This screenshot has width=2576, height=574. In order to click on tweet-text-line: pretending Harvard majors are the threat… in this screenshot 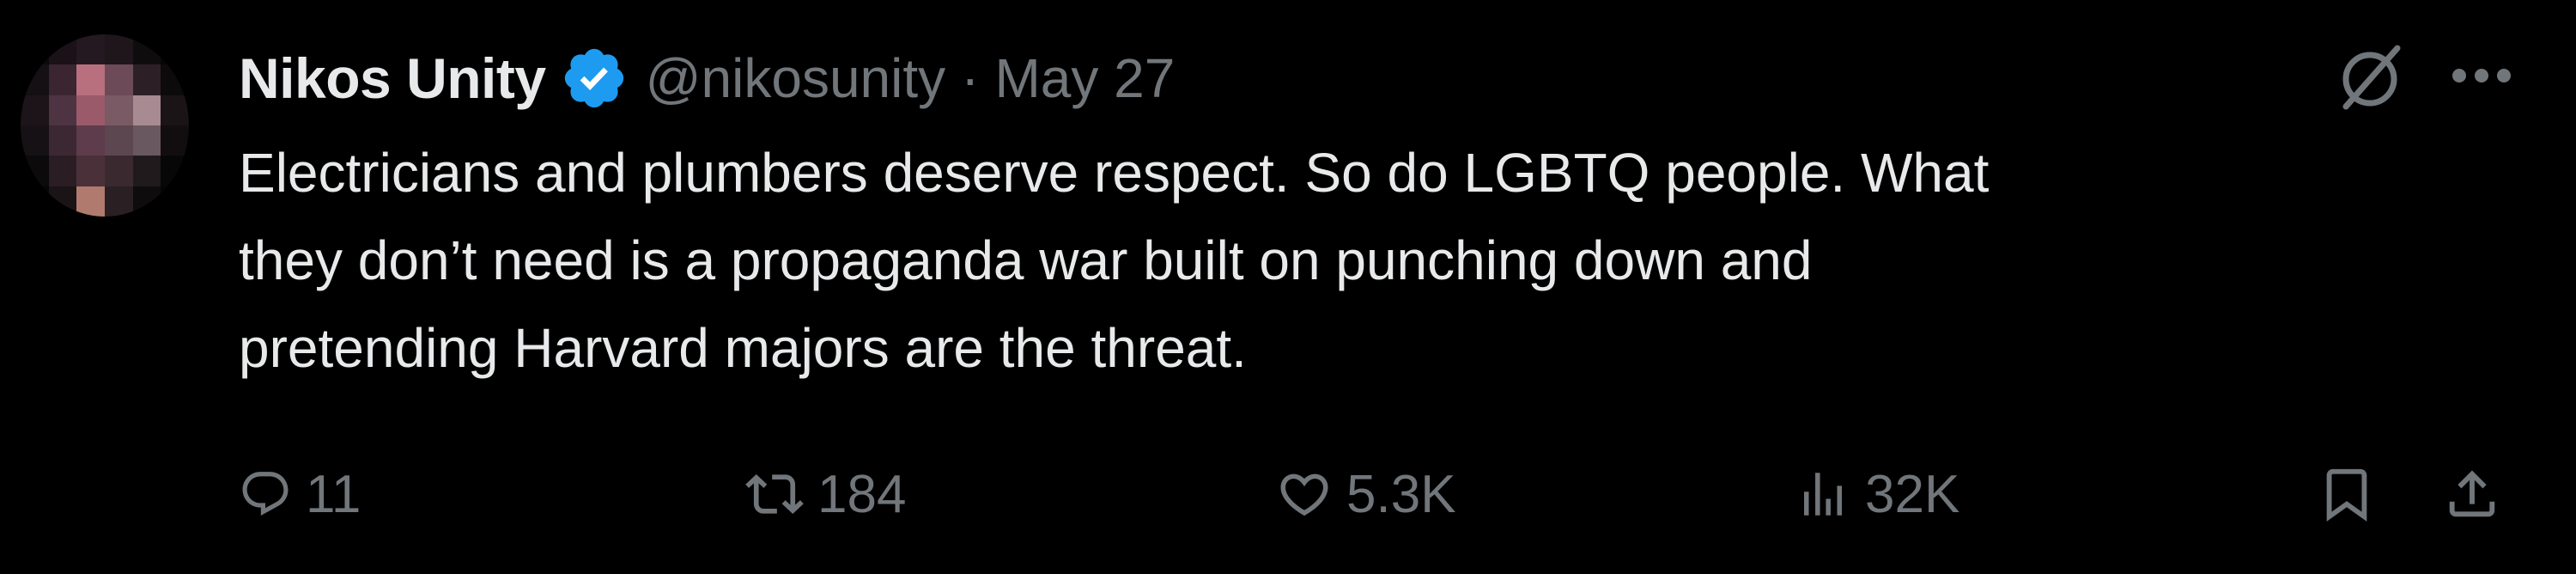, I will do `click(743, 348)`.